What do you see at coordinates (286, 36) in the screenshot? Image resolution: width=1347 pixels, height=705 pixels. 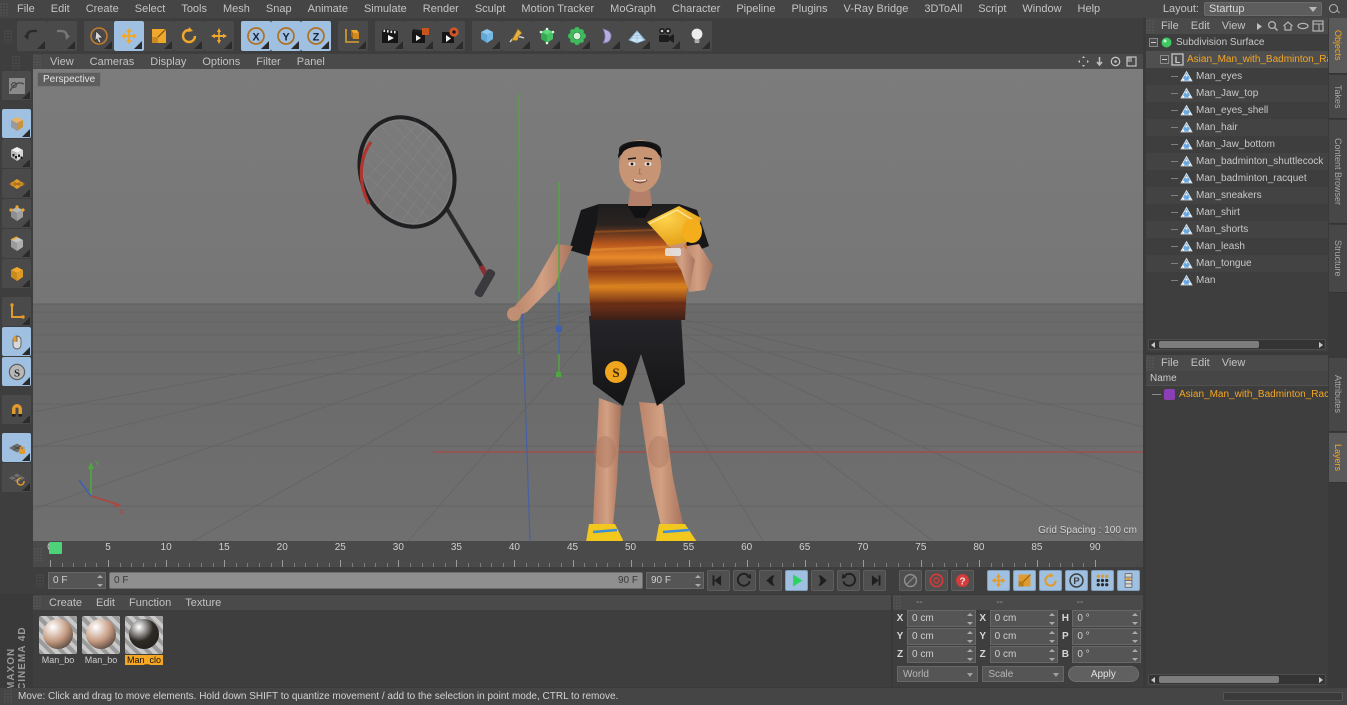 I see `lock-y-axis-button: Y` at bounding box center [286, 36].